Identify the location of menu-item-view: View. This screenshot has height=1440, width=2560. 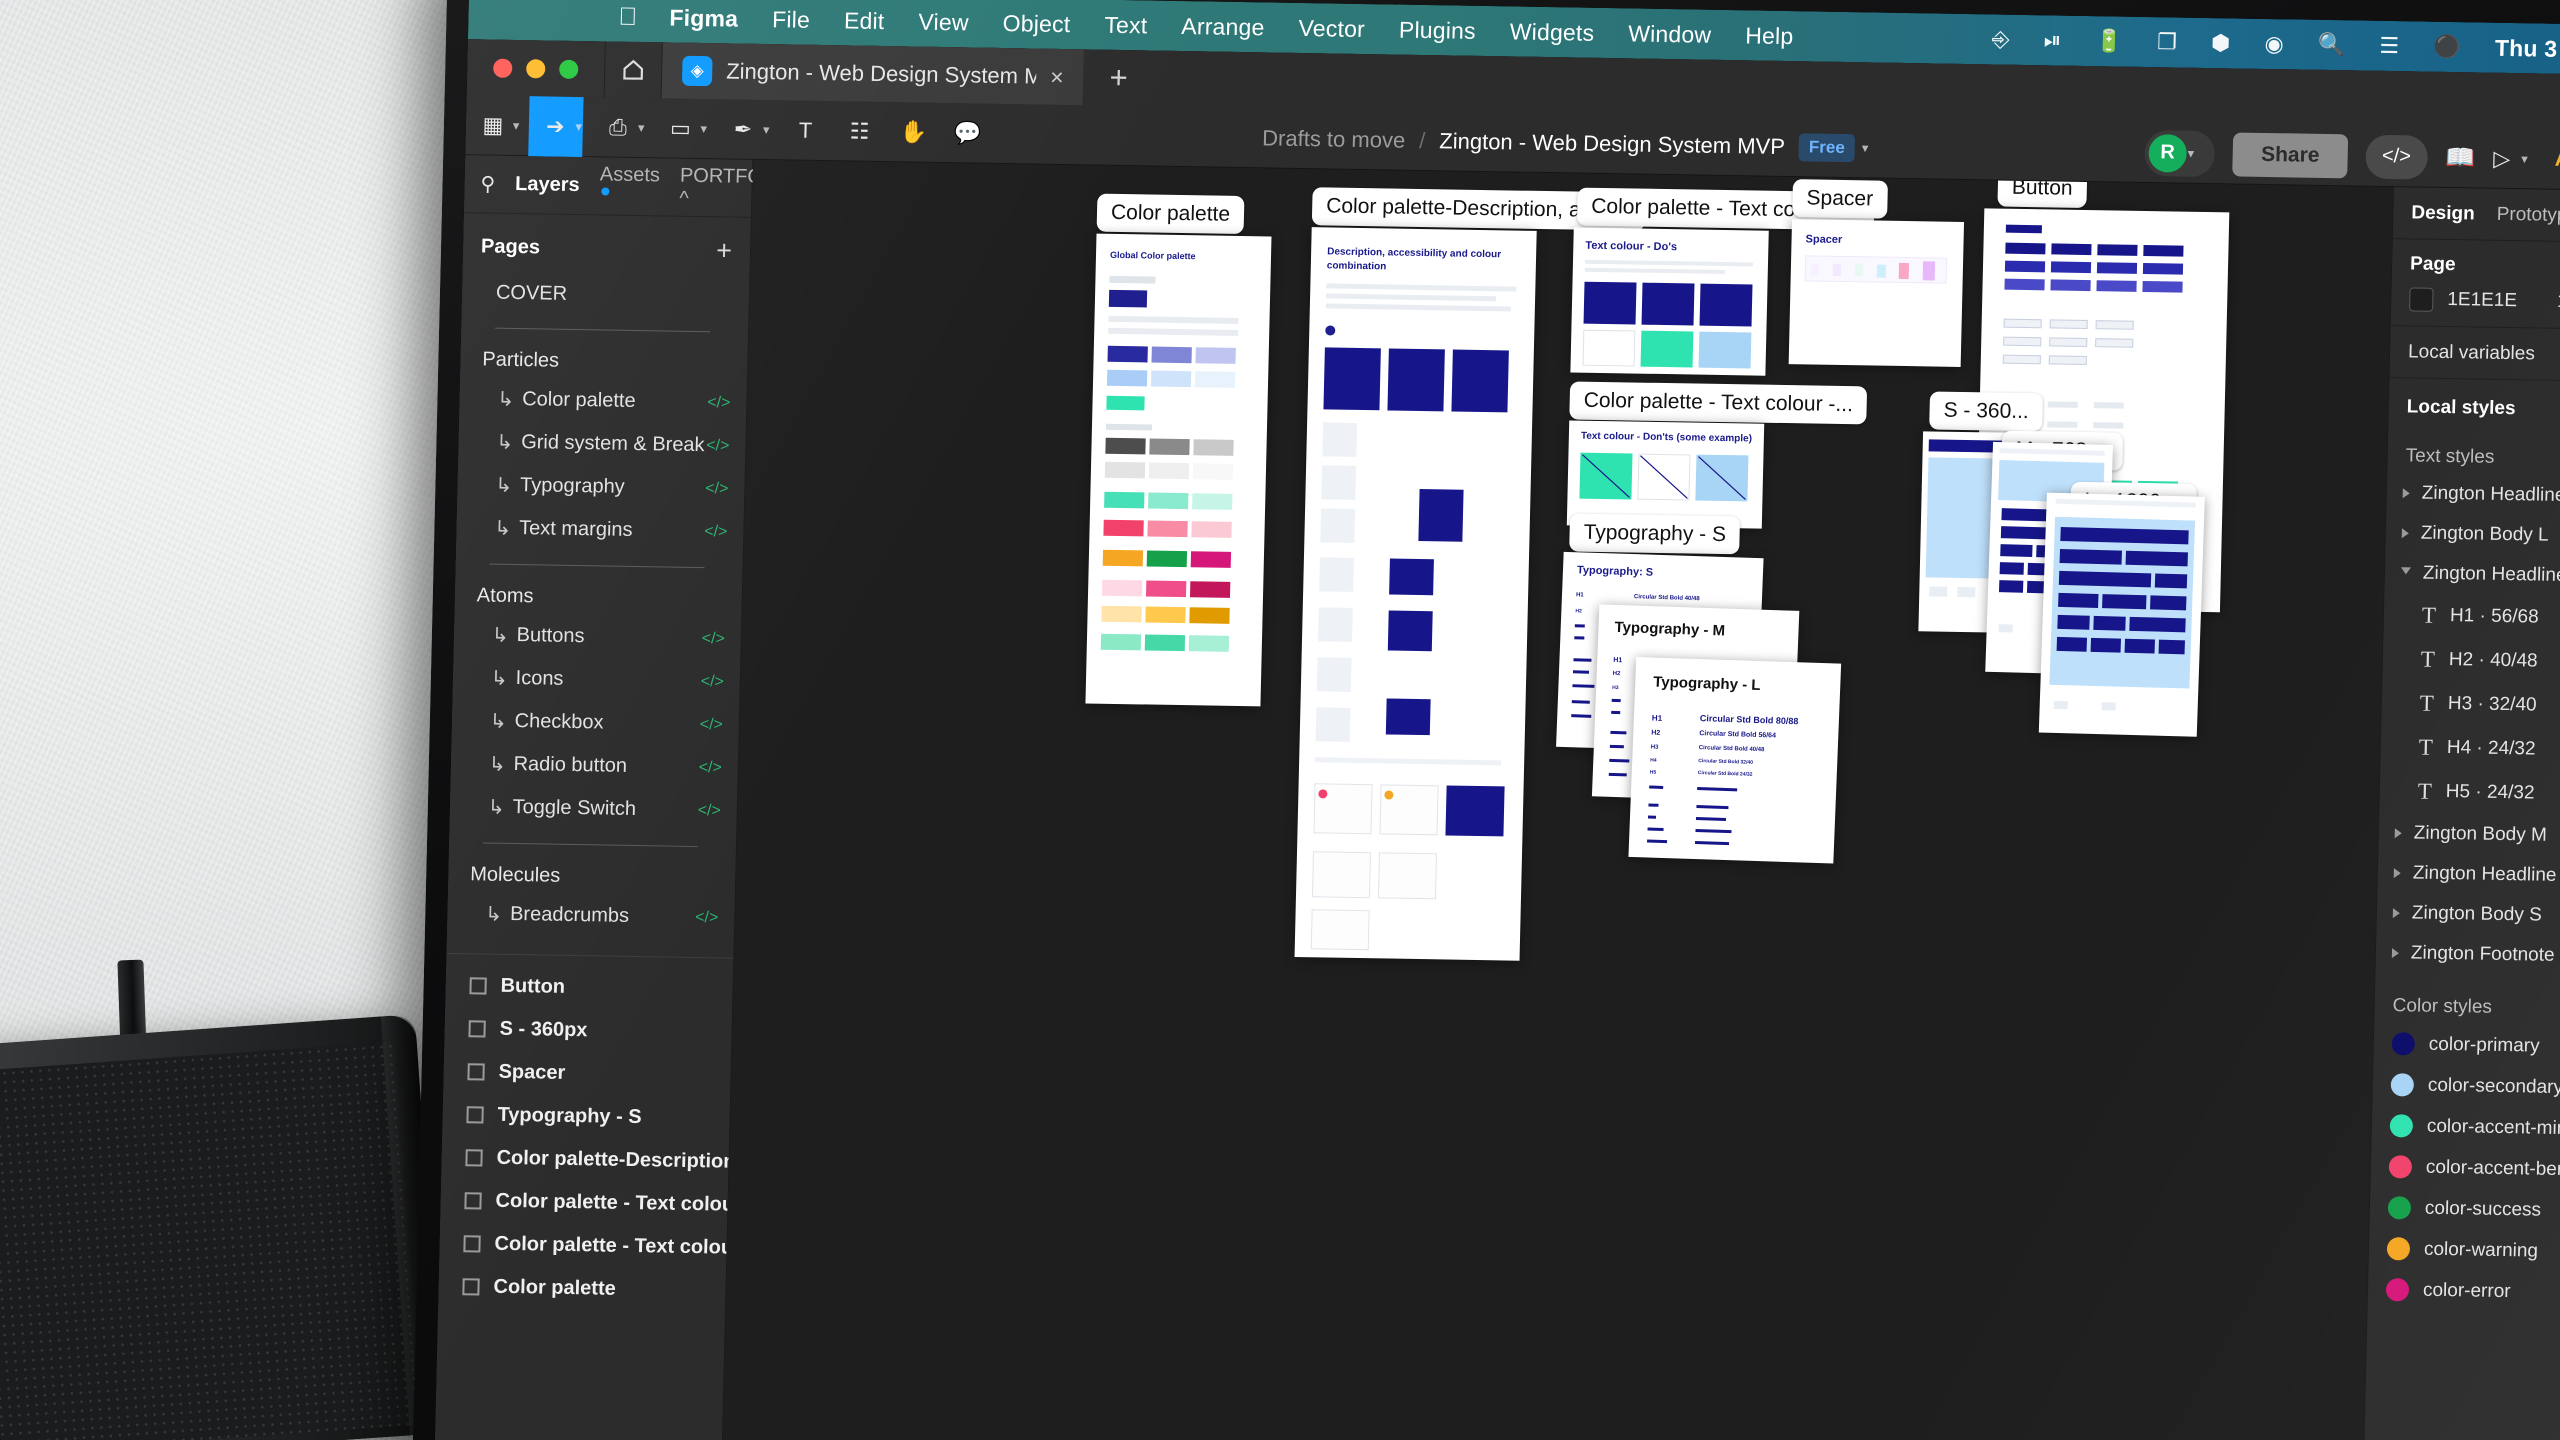
(943, 22).